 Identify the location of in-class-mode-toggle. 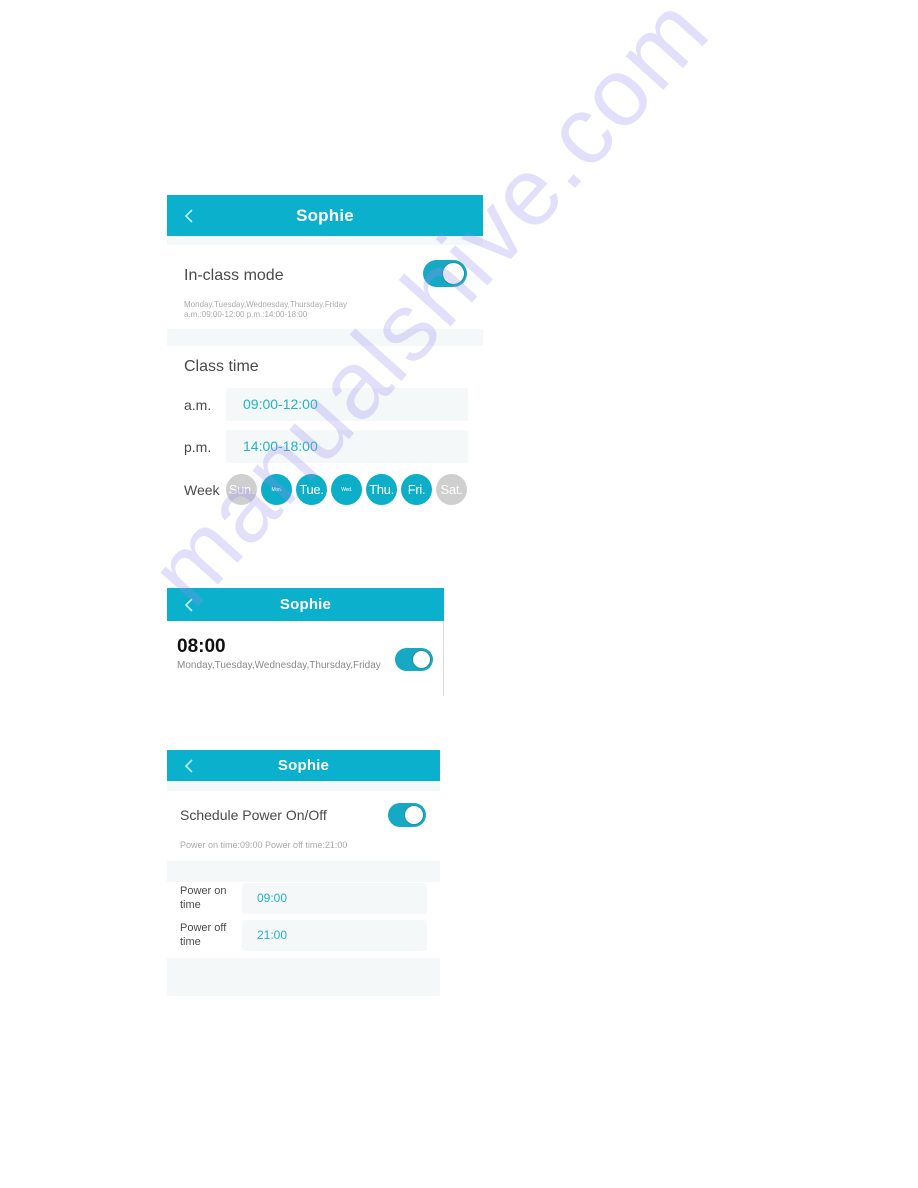
(445, 273).